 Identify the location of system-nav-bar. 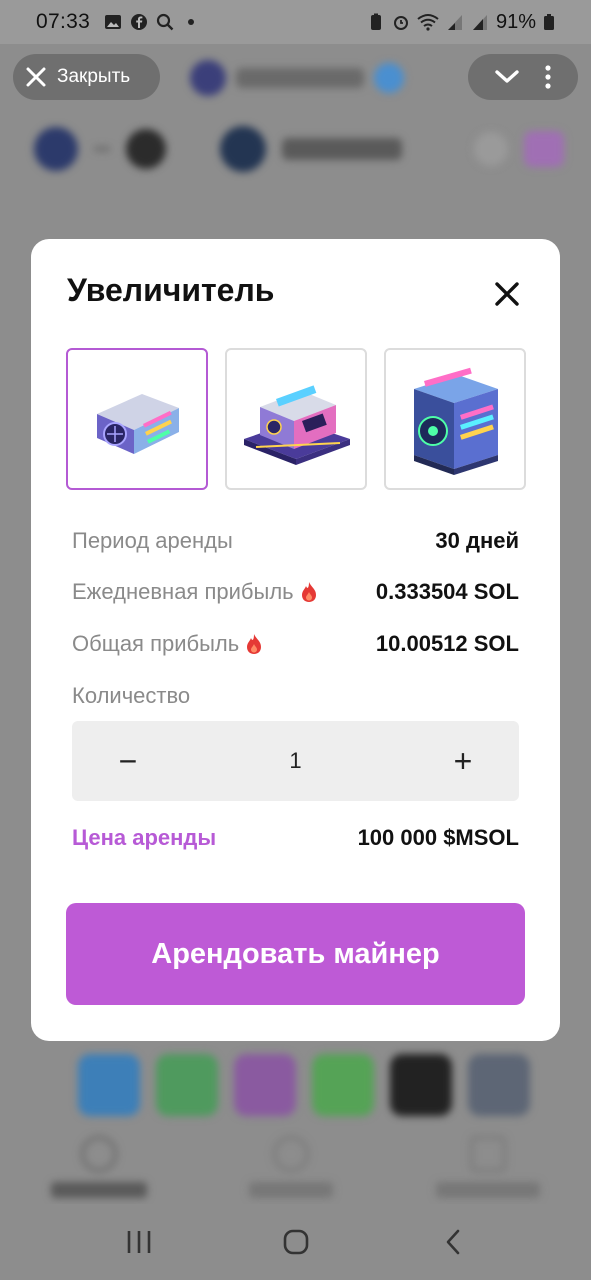
(295, 1242).